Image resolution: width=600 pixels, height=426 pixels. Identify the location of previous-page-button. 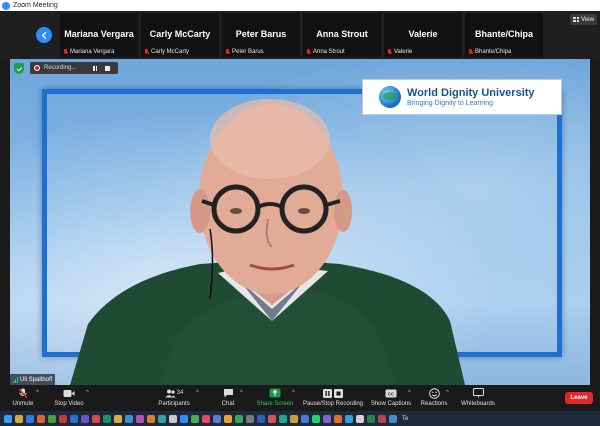
(44, 35).